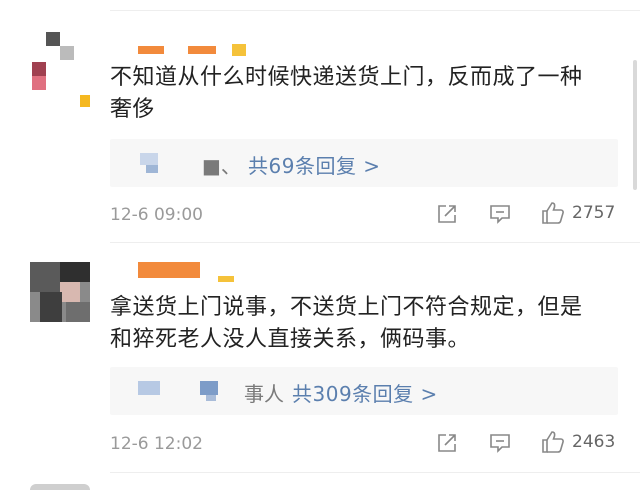  I want to click on comment-text-line: 拿送货上门说事，不送货上门不符合规定，但是, so click(346, 307).